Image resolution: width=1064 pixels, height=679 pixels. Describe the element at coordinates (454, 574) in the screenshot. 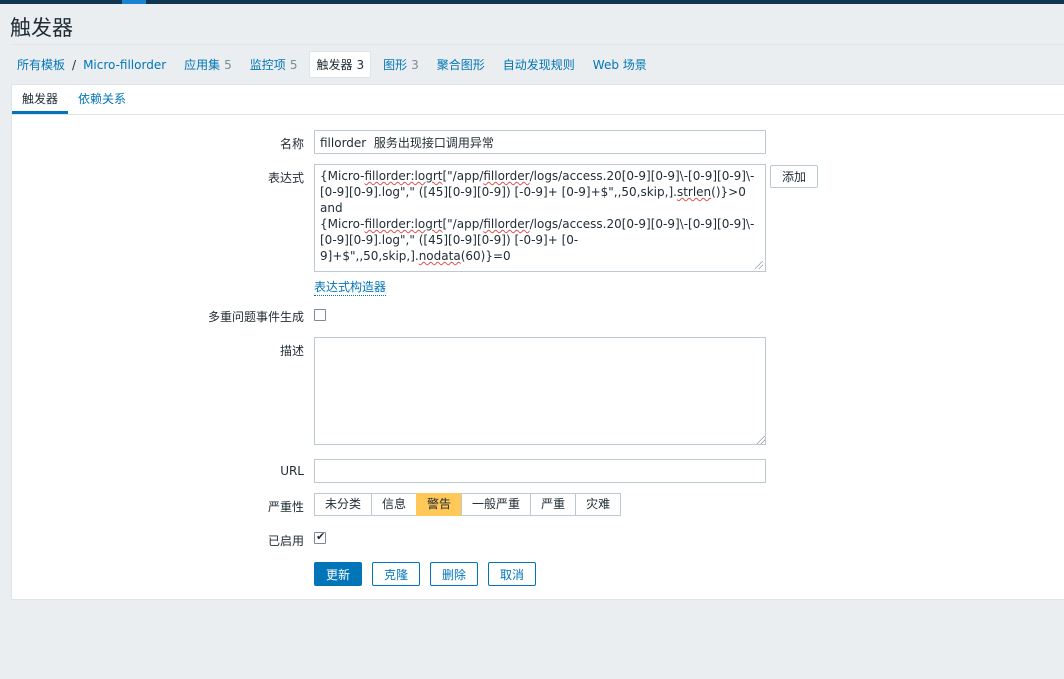

I see `delete-button: 删除` at that location.